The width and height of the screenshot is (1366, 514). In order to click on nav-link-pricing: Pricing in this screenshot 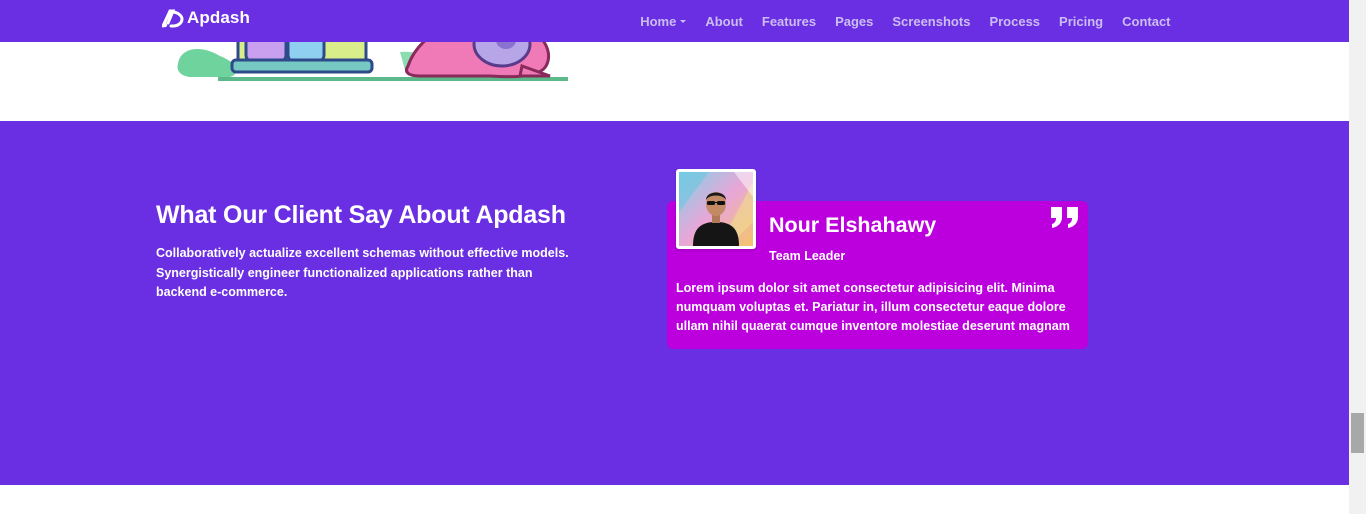, I will do `click(1081, 21)`.